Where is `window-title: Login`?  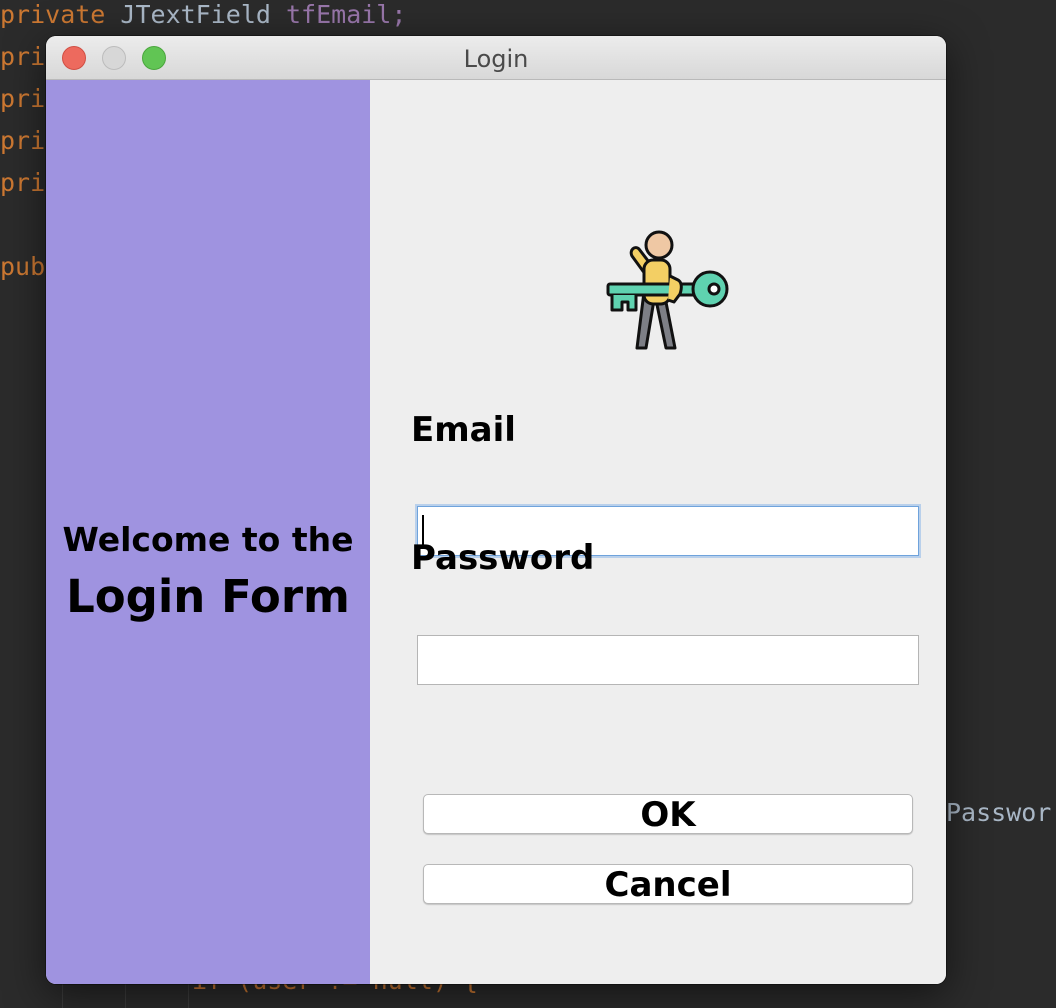 window-title: Login is located at coordinates (496, 59).